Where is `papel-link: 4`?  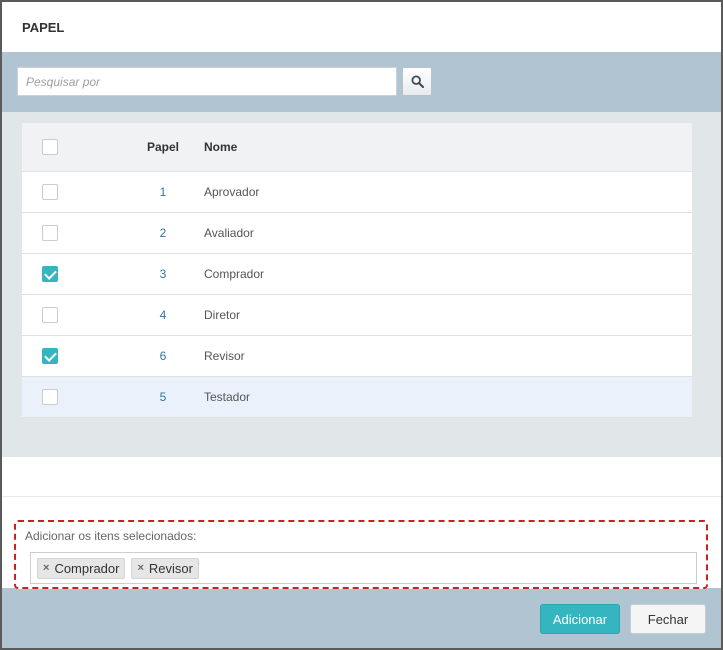
papel-link: 4 is located at coordinates (163, 315).